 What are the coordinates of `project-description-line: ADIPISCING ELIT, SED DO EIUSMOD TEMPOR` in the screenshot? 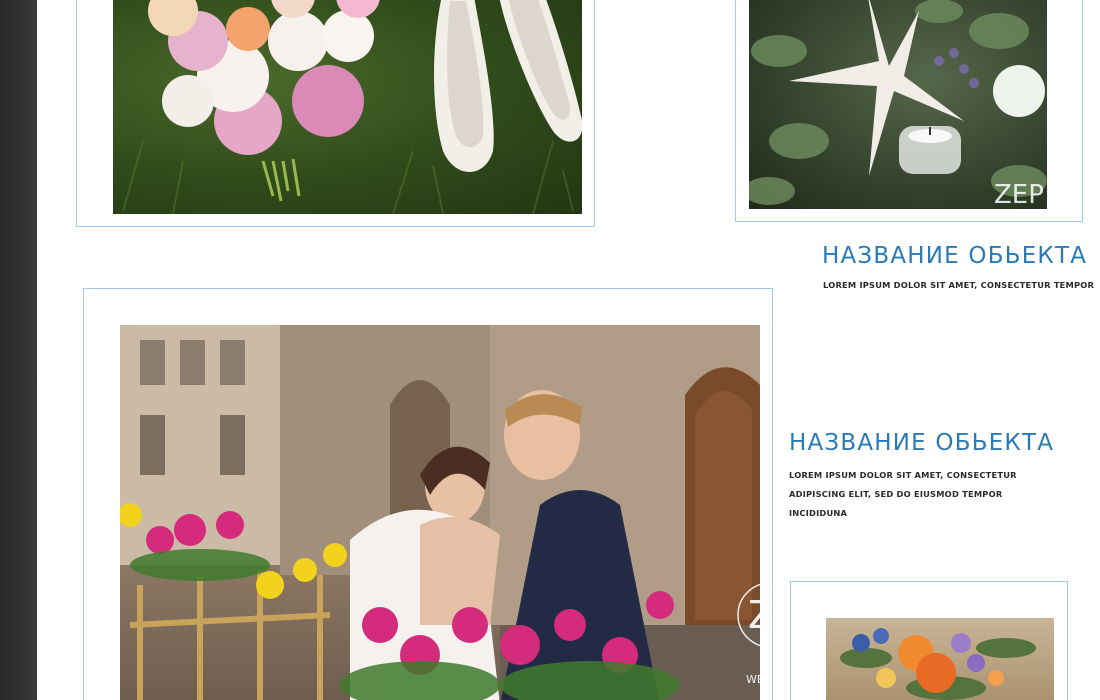 It's located at (896, 494).